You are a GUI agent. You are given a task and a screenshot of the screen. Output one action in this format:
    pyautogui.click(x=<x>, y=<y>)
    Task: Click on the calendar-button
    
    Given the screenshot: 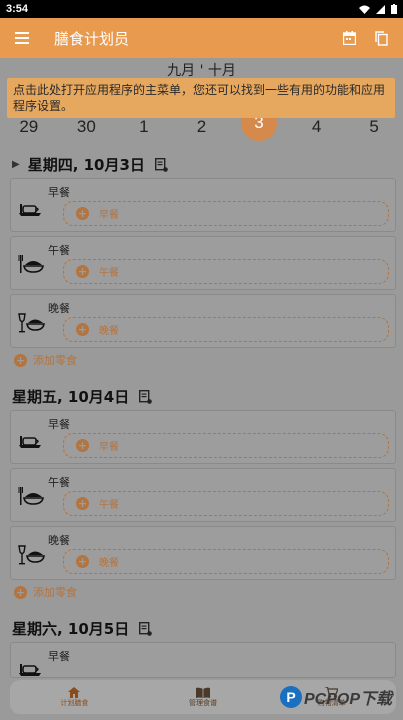 What is the action you would take?
    pyautogui.click(x=349, y=38)
    